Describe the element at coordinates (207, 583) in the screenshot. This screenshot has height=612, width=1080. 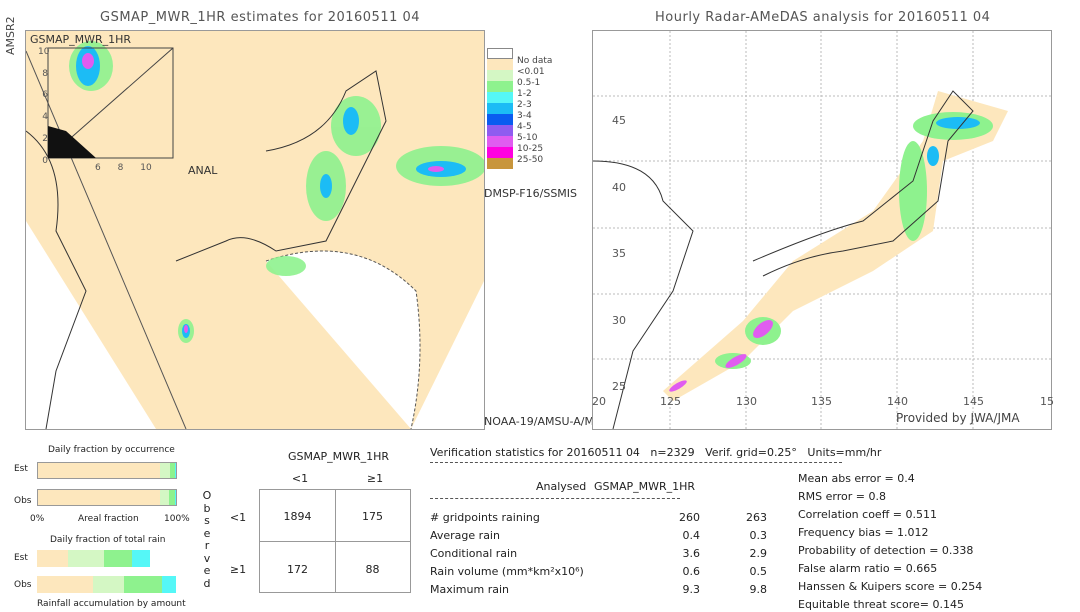
I see `observed-letter: d` at that location.